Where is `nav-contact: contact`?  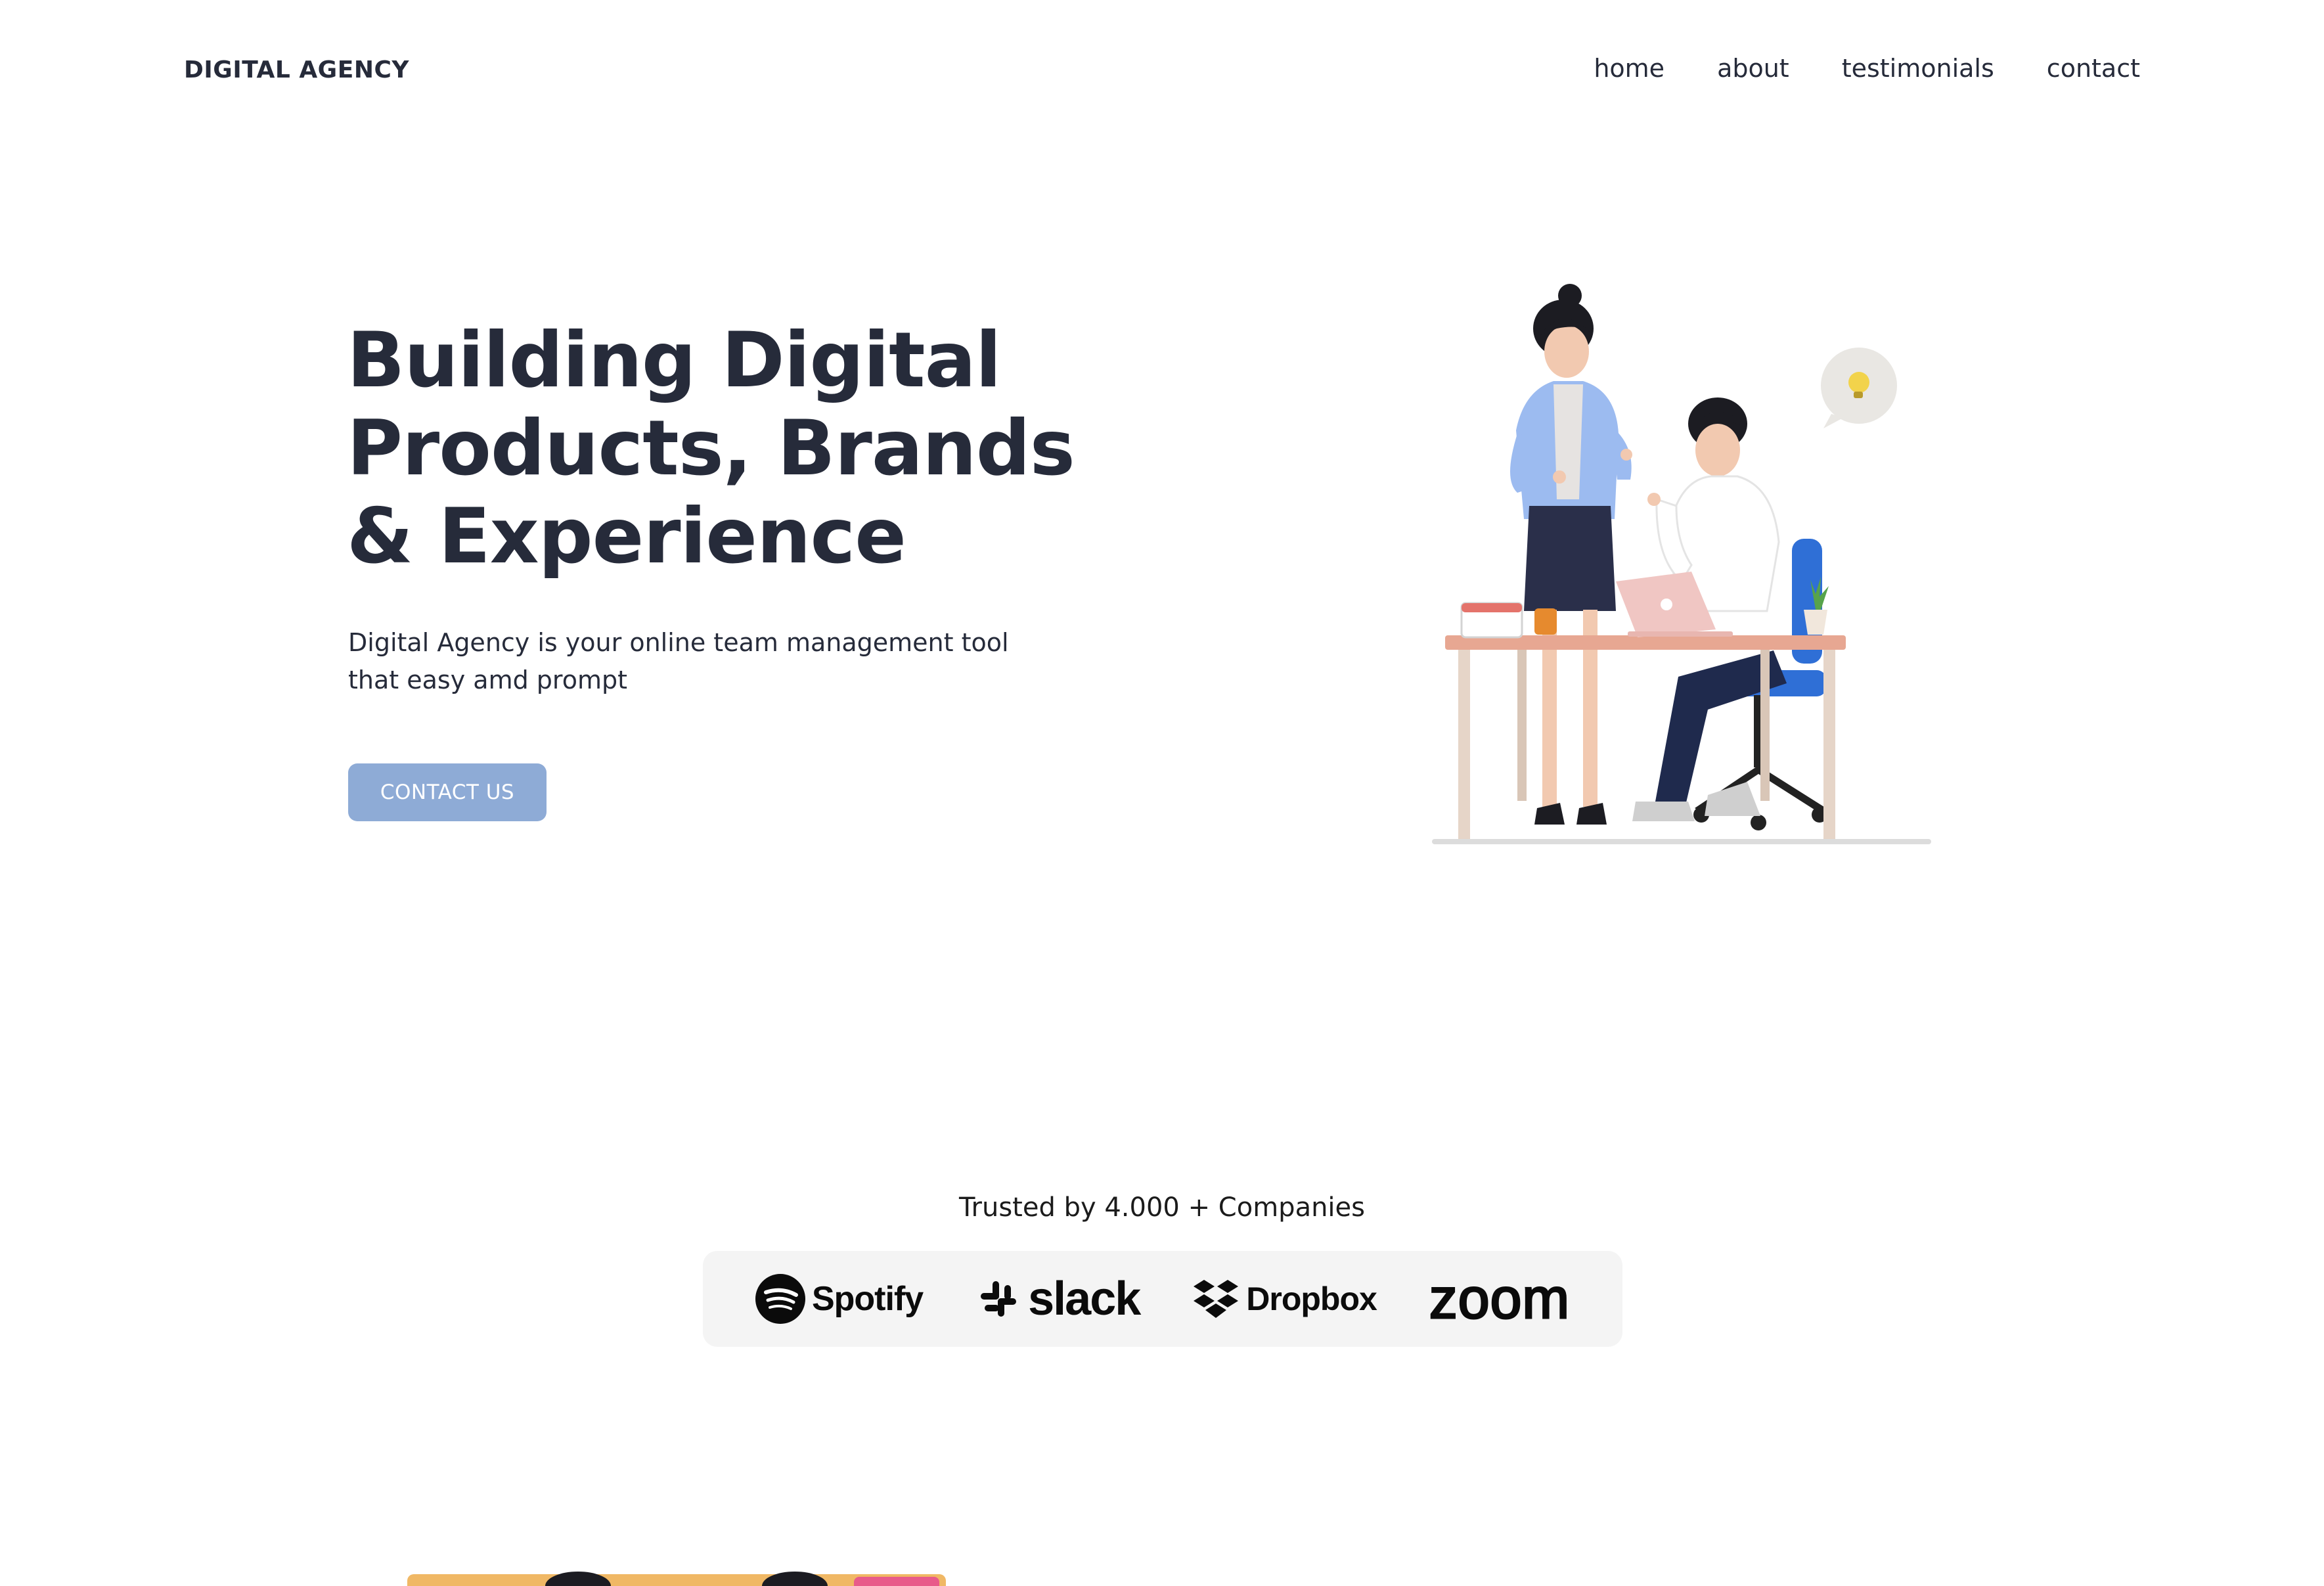
nav-contact: contact is located at coordinates (2093, 69).